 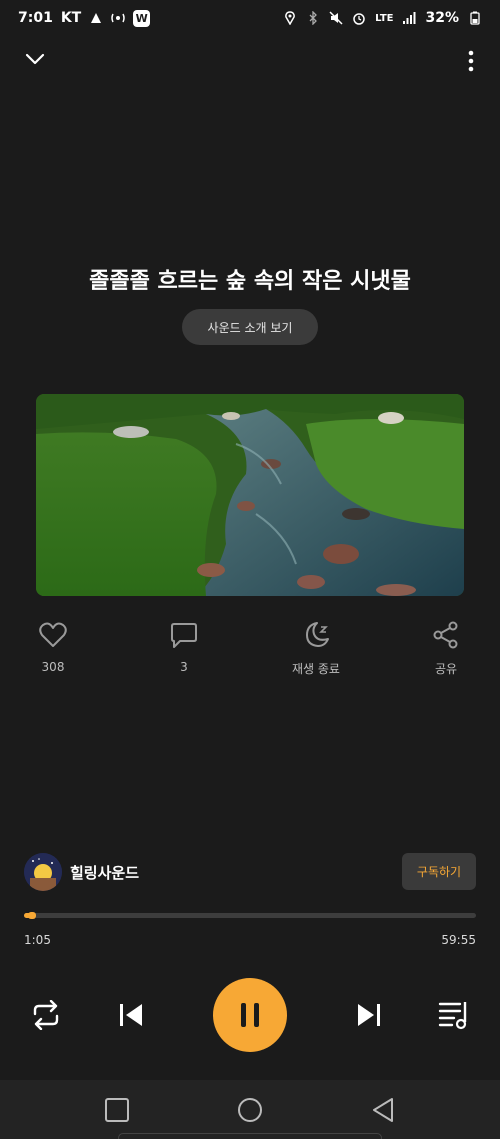 I want to click on track-title: 졸졸졸 흐르는 숲 속의 작은 시냇물, so click(x=250, y=281).